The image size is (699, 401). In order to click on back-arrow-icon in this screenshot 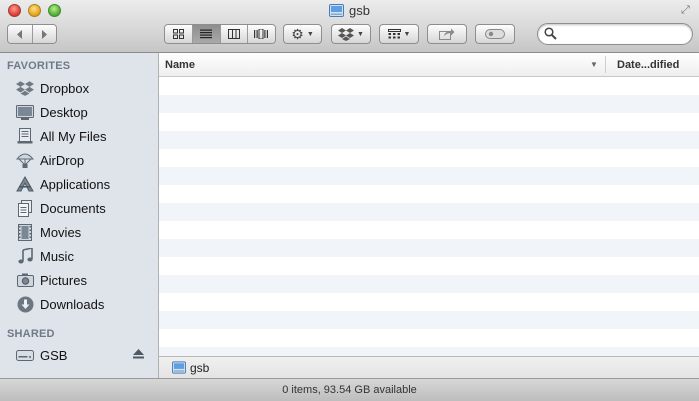, I will do `click(19, 34)`.